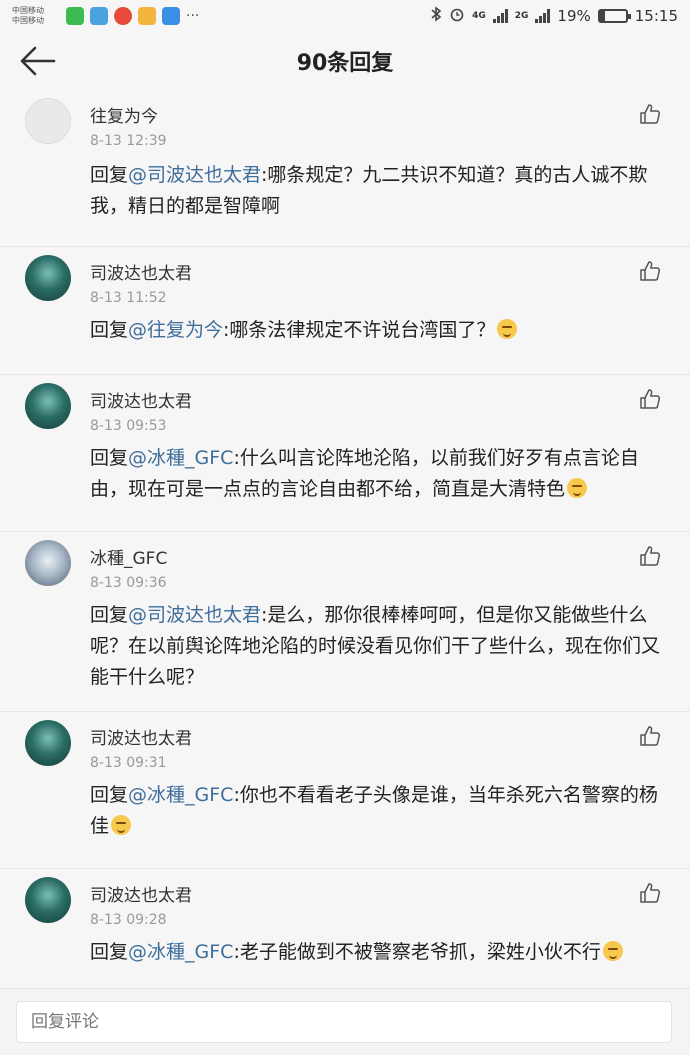 This screenshot has width=690, height=1055. I want to click on clock: 15:15, so click(656, 16).